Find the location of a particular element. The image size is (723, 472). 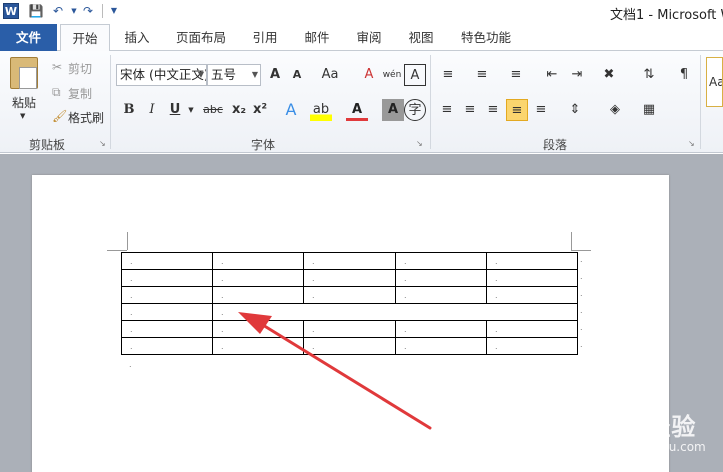

arrow-head is located at coordinates (255, 323).